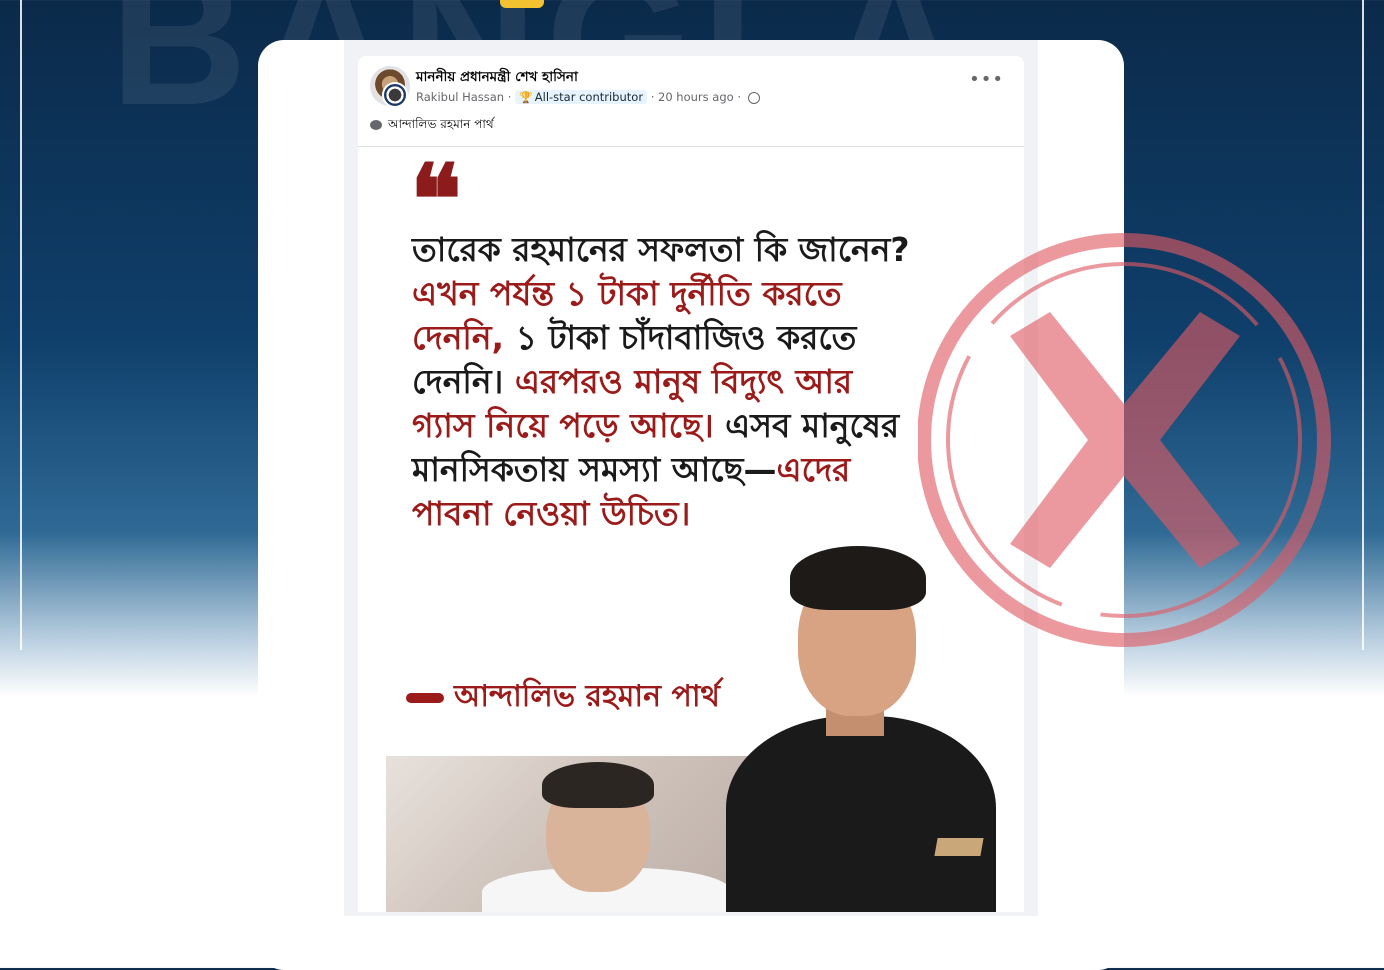 The width and height of the screenshot is (1384, 970). I want to click on frame-line-left, so click(21, 325).